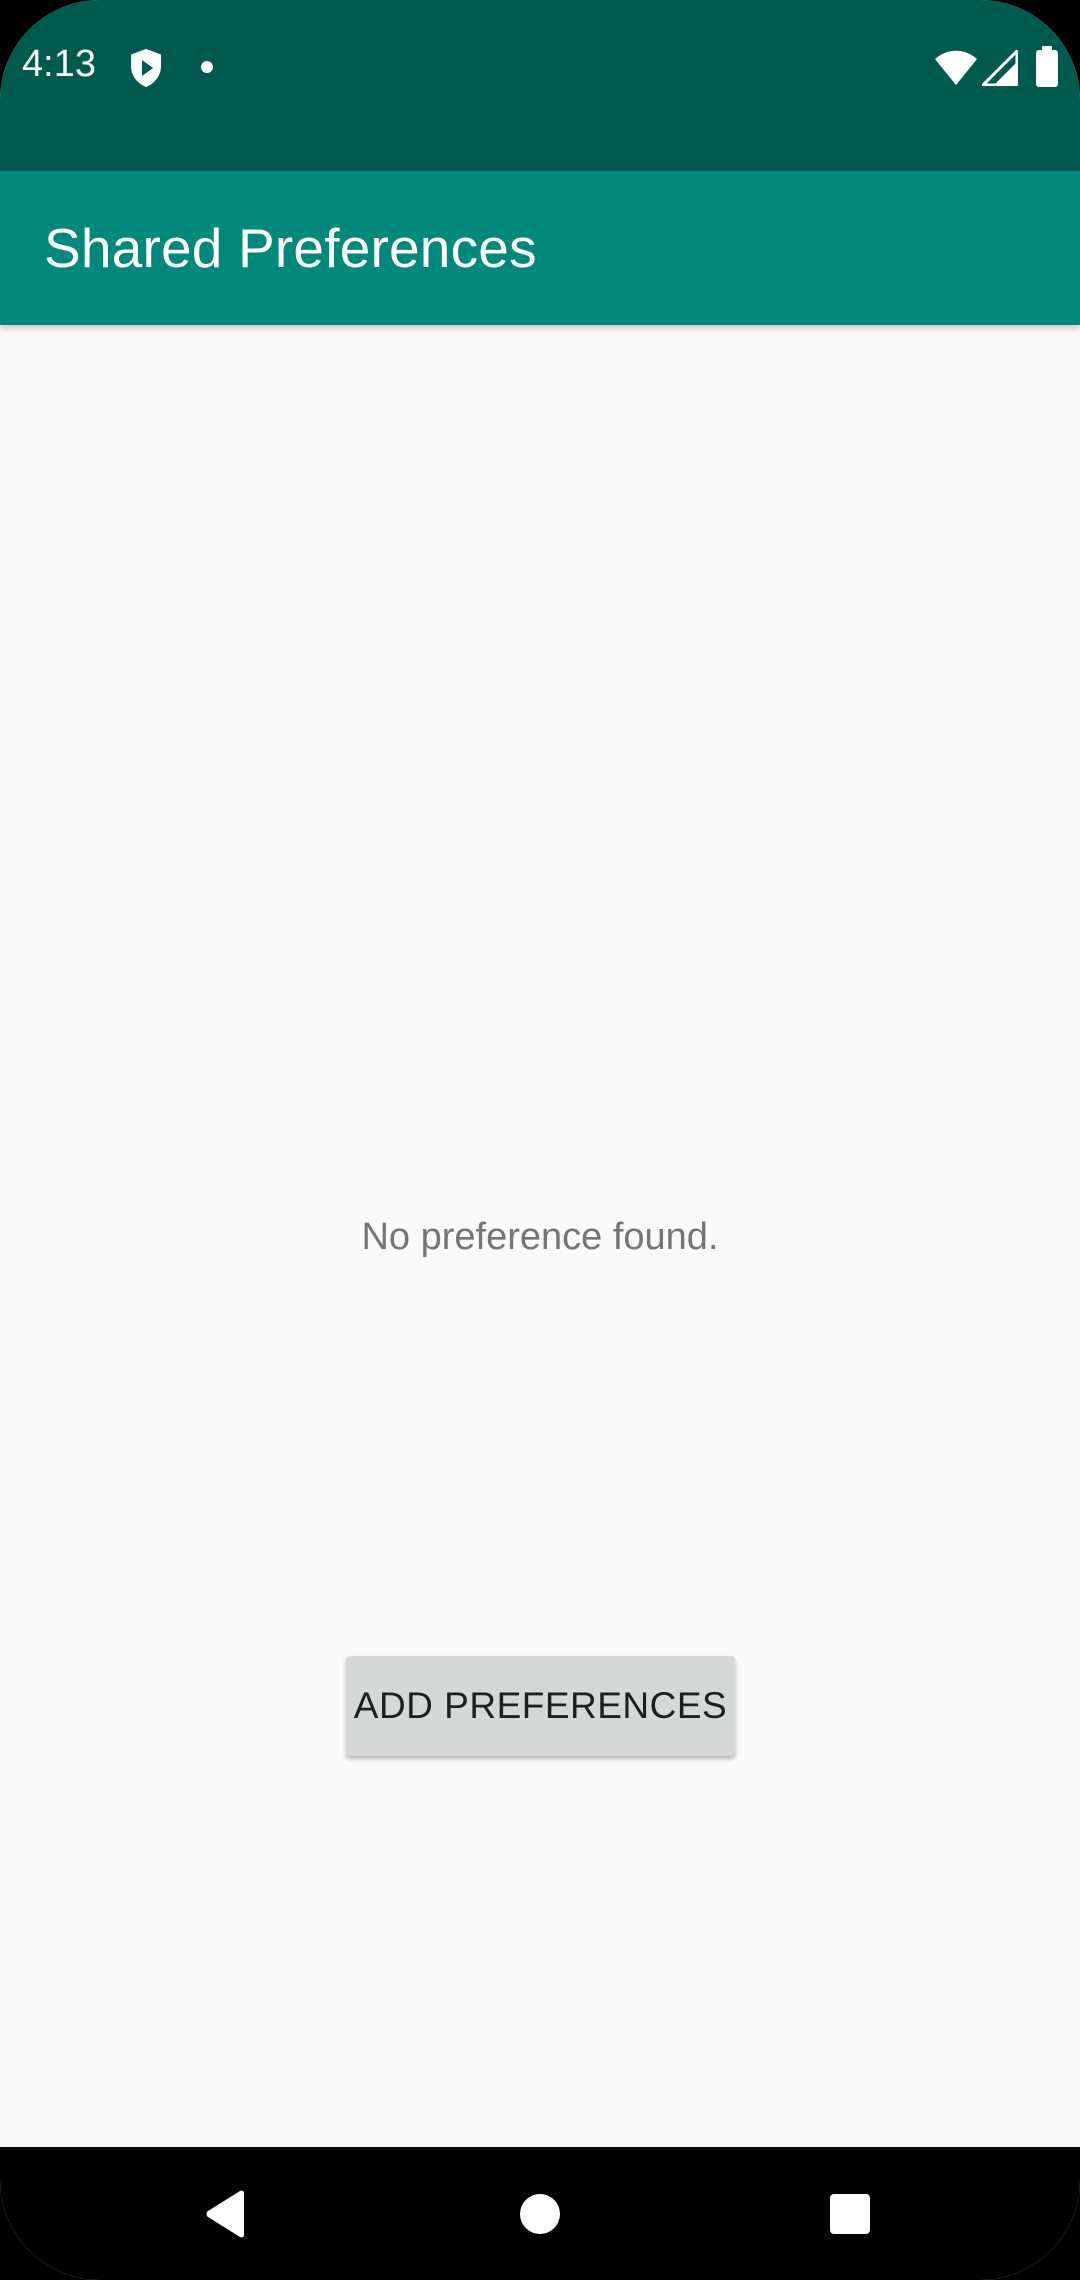 This screenshot has height=2280, width=1080. I want to click on nav-back-button, so click(226, 2213).